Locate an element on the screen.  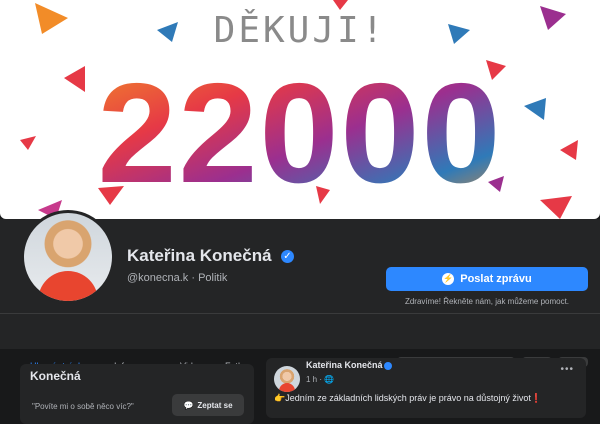
cover-headline: DĚKUJI! is located at coordinates (300, 30).